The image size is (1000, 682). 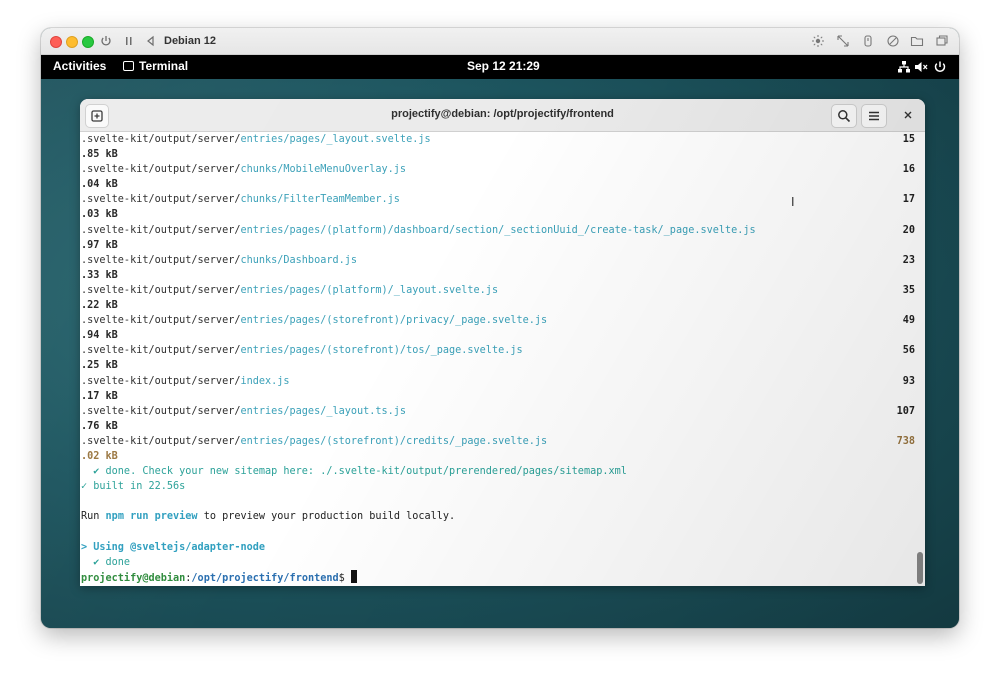 What do you see at coordinates (908, 230) in the screenshot?
I see `file-size: 20` at bounding box center [908, 230].